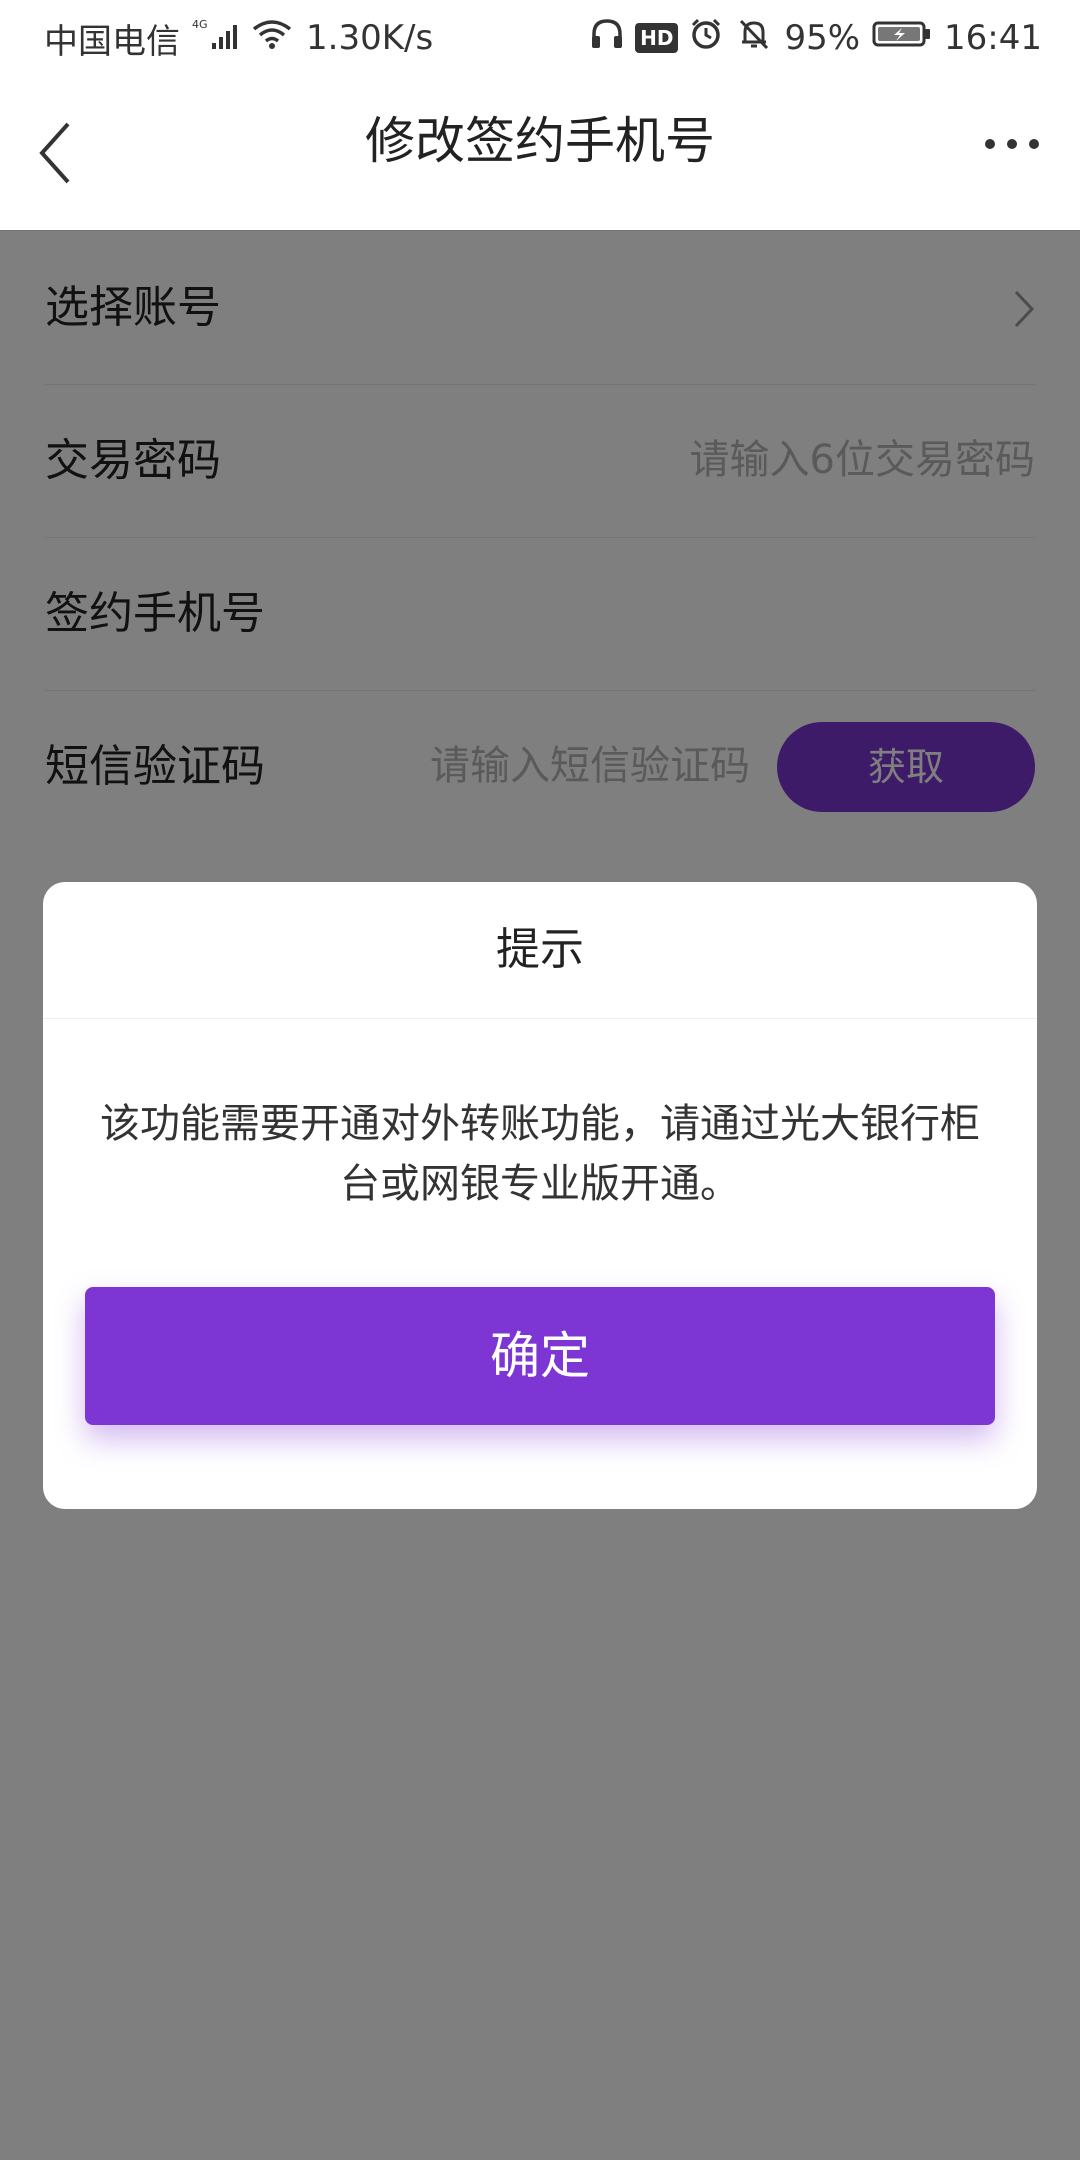 The image size is (1080, 2160). What do you see at coordinates (540, 38) in the screenshot?
I see `status-bar: 中国电信 4G 1.30K/s HD 95% 16:41` at bounding box center [540, 38].